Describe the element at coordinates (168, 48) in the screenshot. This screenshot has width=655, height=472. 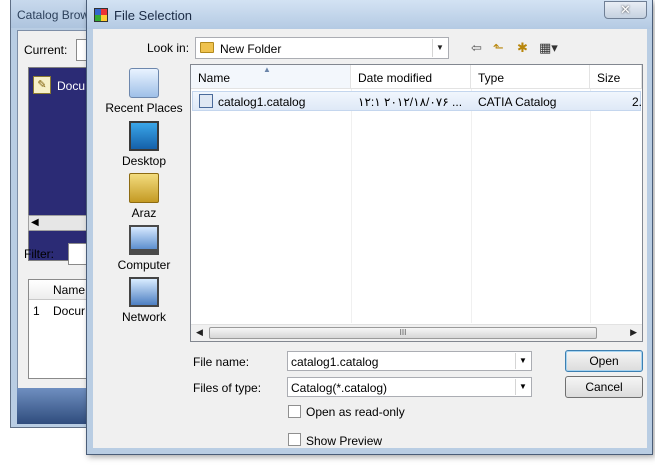
I see `look-in-label: Look in:` at that location.